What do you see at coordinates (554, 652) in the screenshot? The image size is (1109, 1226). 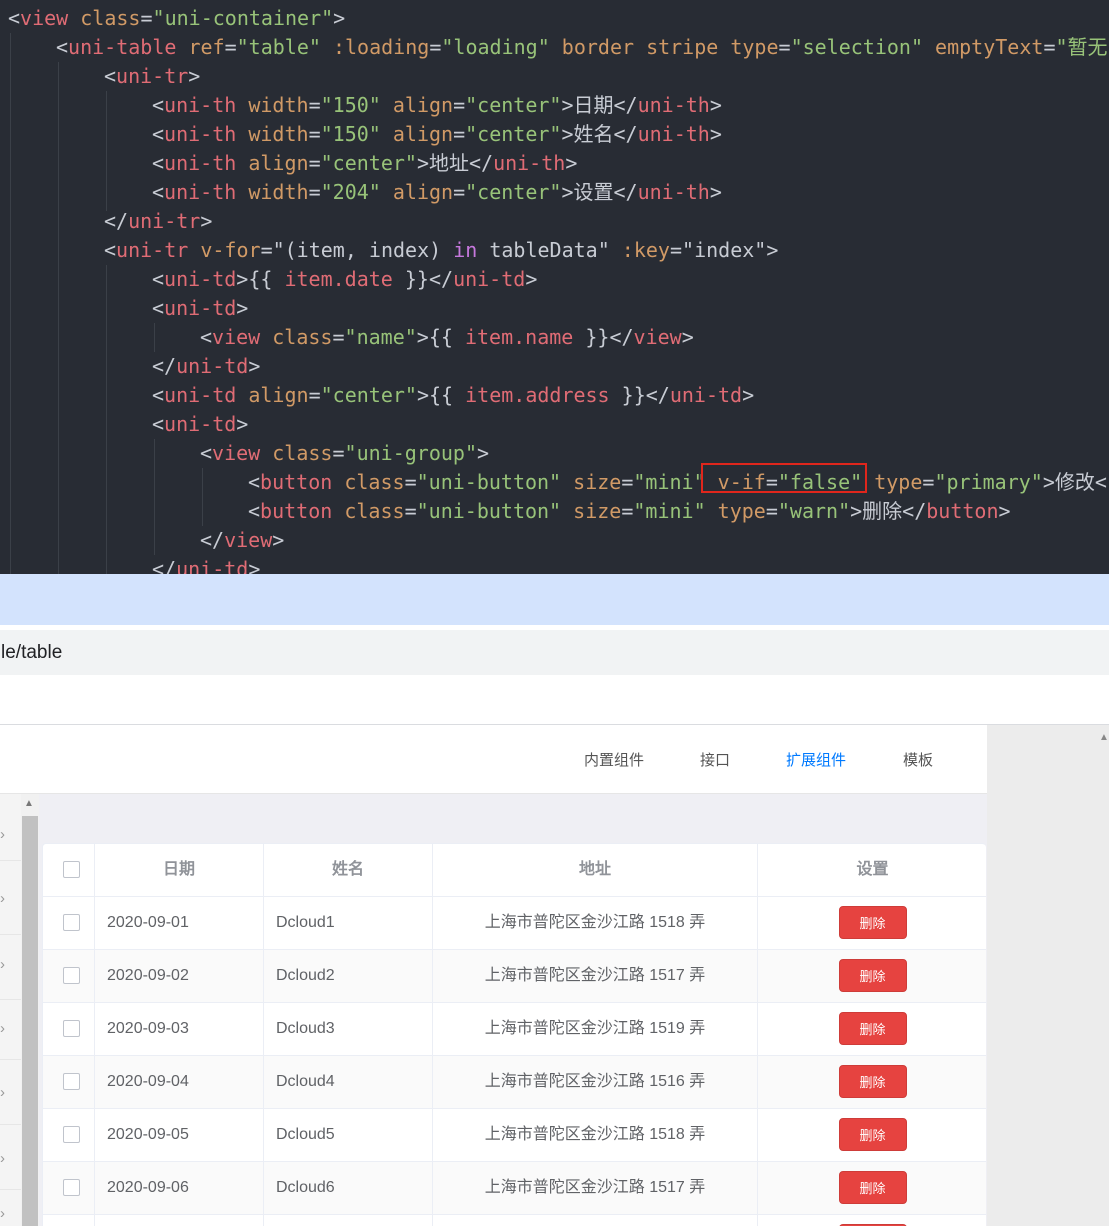 I see `address-bar: le/table` at bounding box center [554, 652].